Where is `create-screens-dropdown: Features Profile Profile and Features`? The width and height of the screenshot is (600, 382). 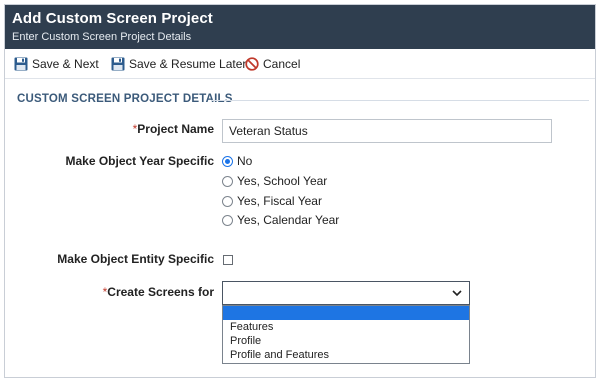
create-screens-dropdown: Features Profile Profile and Features is located at coordinates (346, 334).